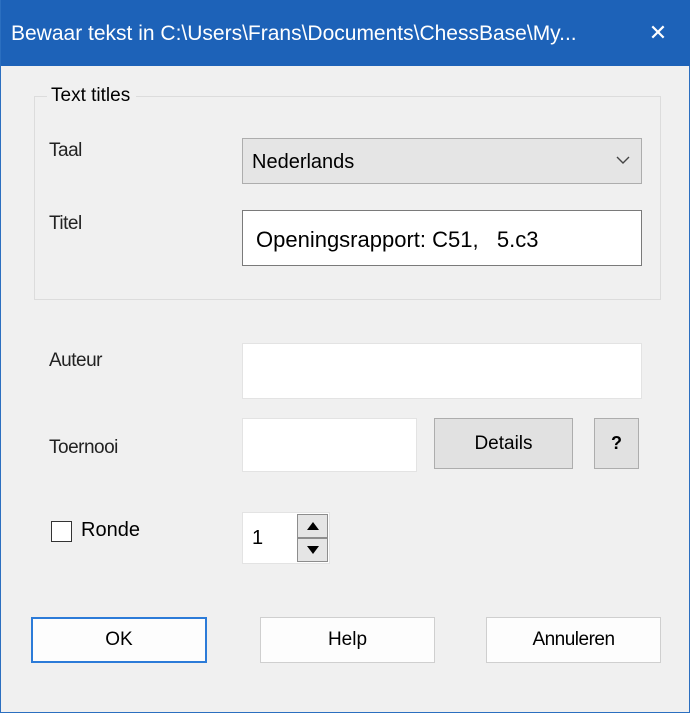 This screenshot has height=713, width=690. What do you see at coordinates (110, 530) in the screenshot?
I see `ronde-label: Ronde` at bounding box center [110, 530].